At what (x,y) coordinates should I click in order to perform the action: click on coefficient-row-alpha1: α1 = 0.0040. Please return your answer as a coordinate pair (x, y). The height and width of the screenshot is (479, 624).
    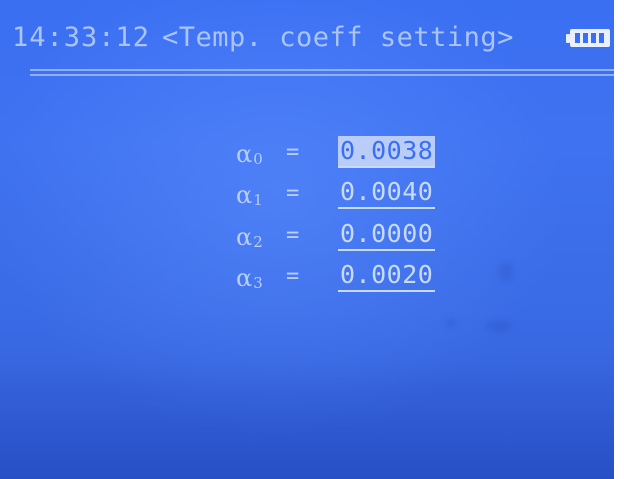
    Looking at the image, I should click on (356, 195).